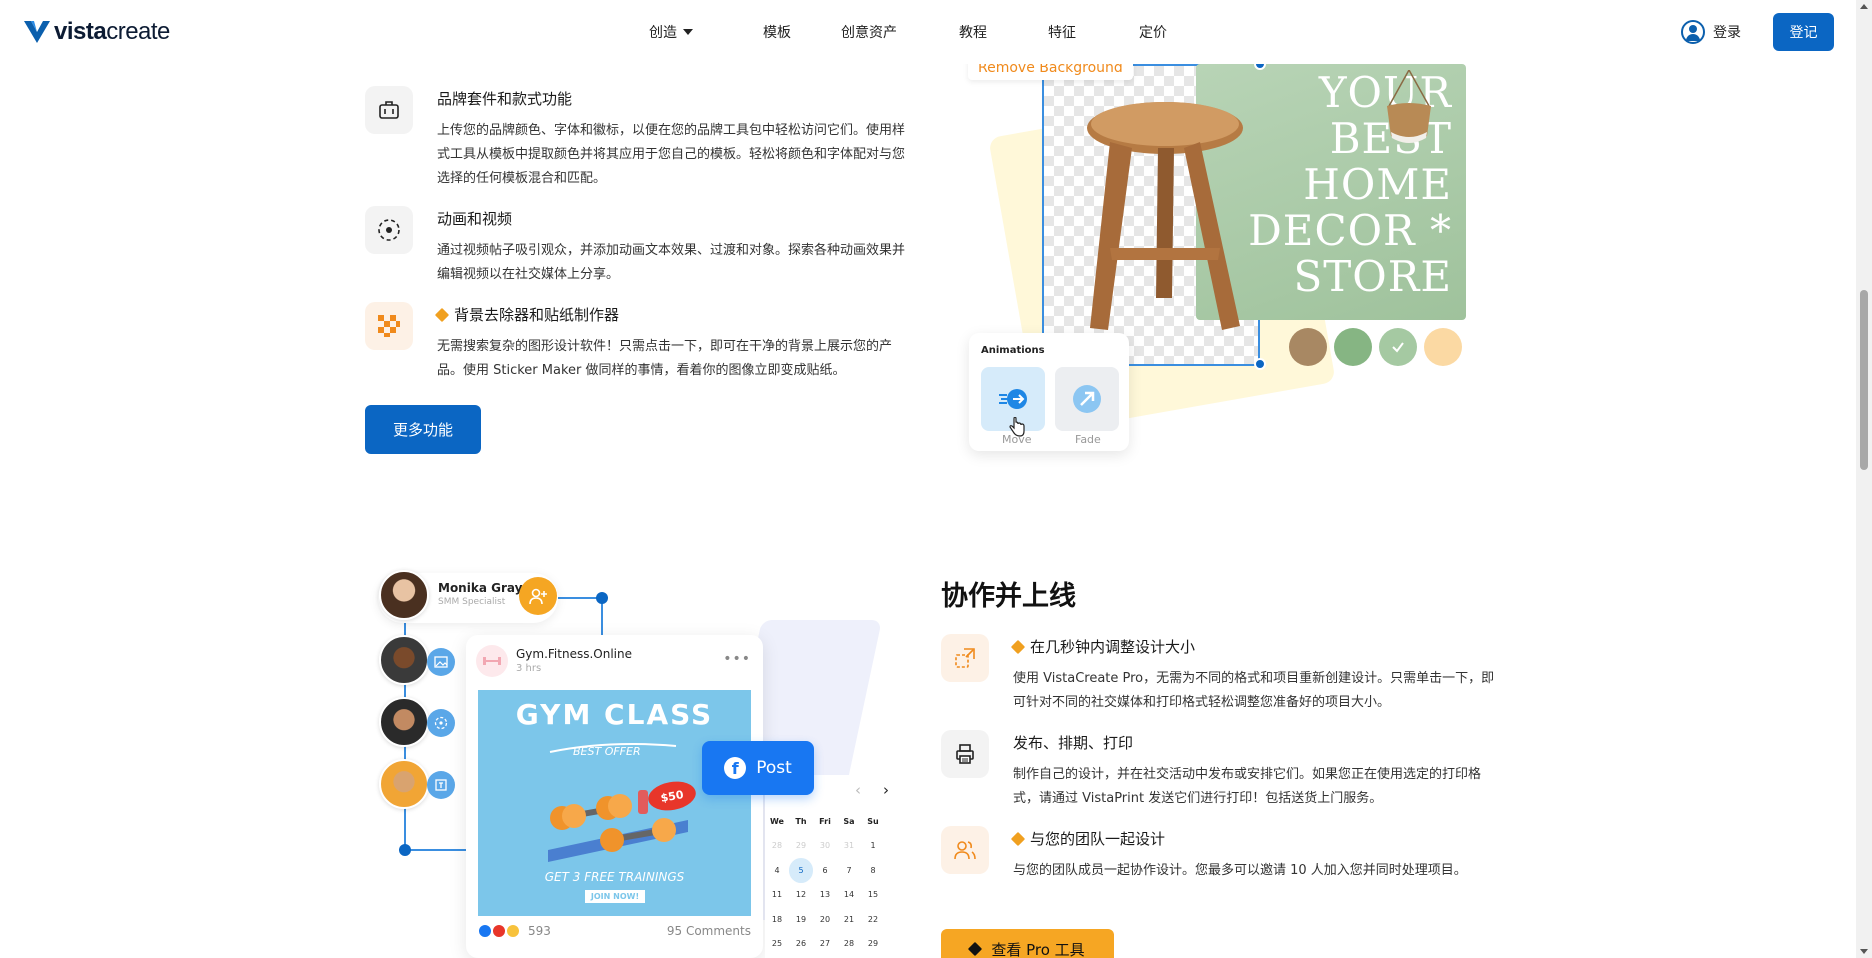 Image resolution: width=1872 pixels, height=958 pixels. I want to click on calendar-day: 4, so click(777, 870).